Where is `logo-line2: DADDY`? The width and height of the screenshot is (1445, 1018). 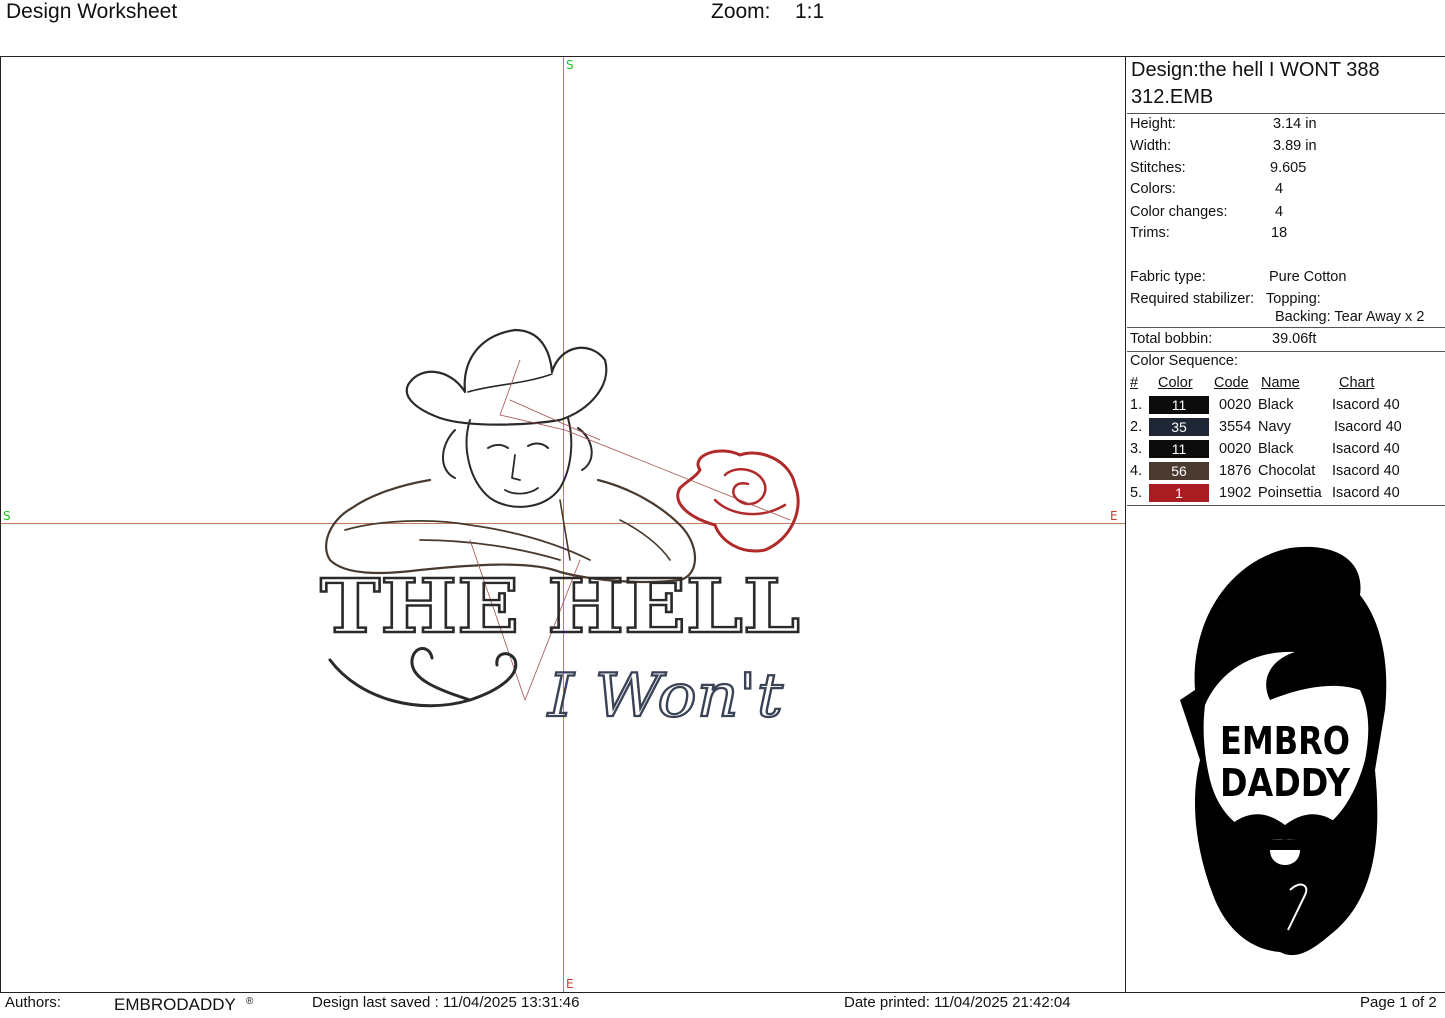 logo-line2: DADDY is located at coordinates (1285, 783).